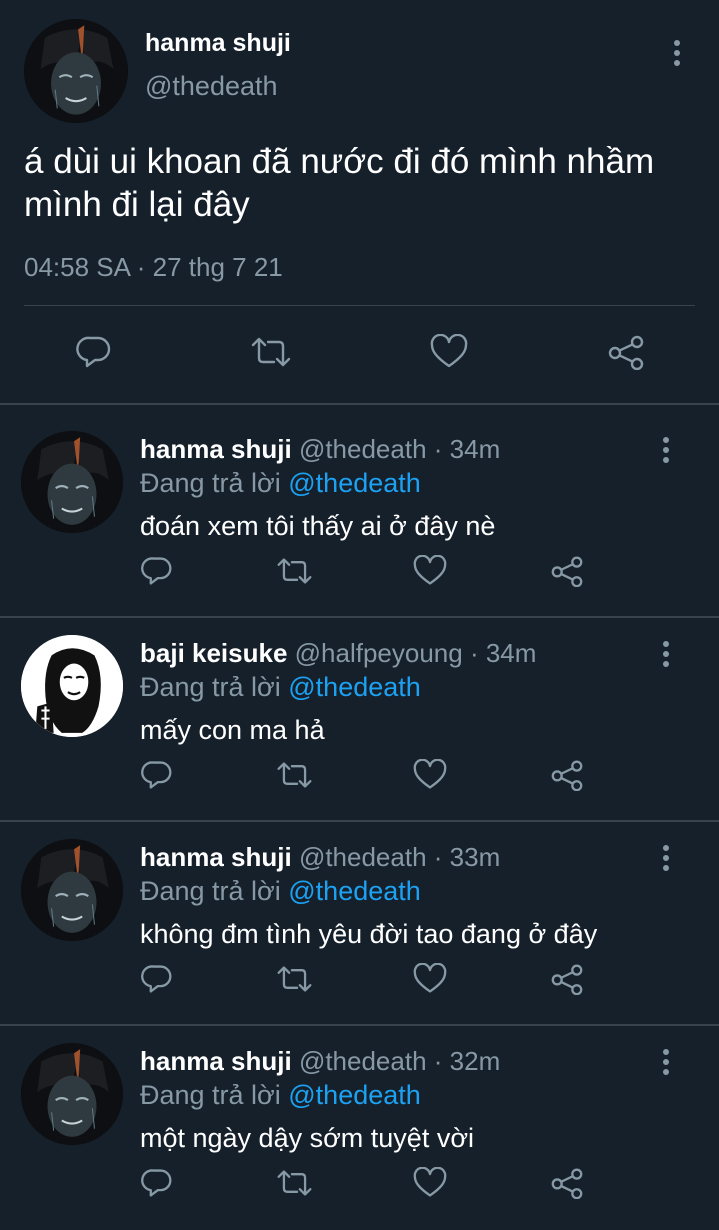  I want to click on reply-header: hanma shuji @thedeath · 33m, so click(320, 857).